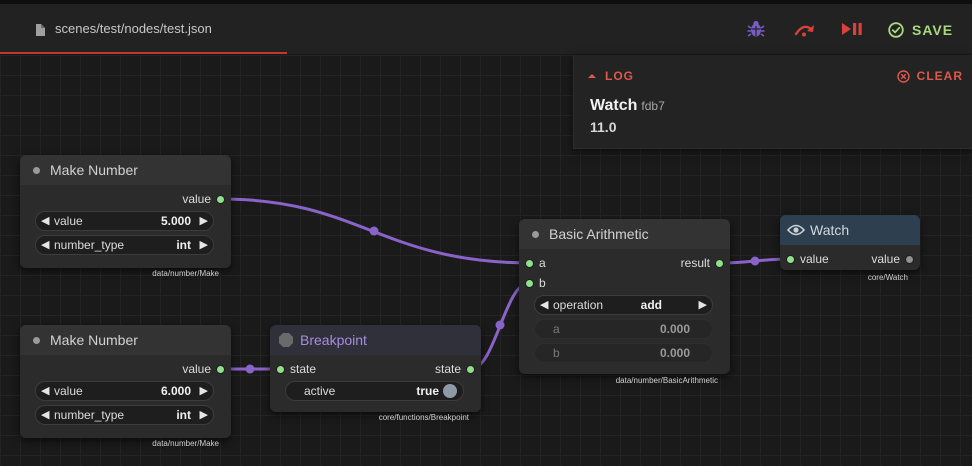 Image resolution: width=972 pixels, height=466 pixels. Describe the element at coordinates (124, 391) in the screenshot. I see `number-widget-value: ◀ value 6.000 ▶` at that location.